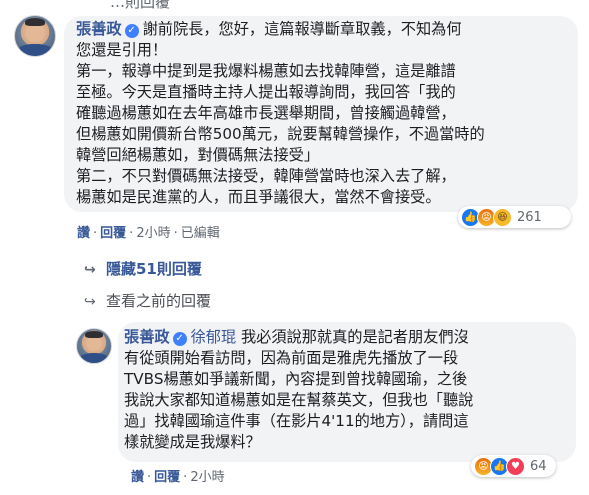 The height and width of the screenshot is (495, 589). What do you see at coordinates (514, 217) in the screenshot?
I see `reactions-summary: 👍 😡 😆 261` at bounding box center [514, 217].